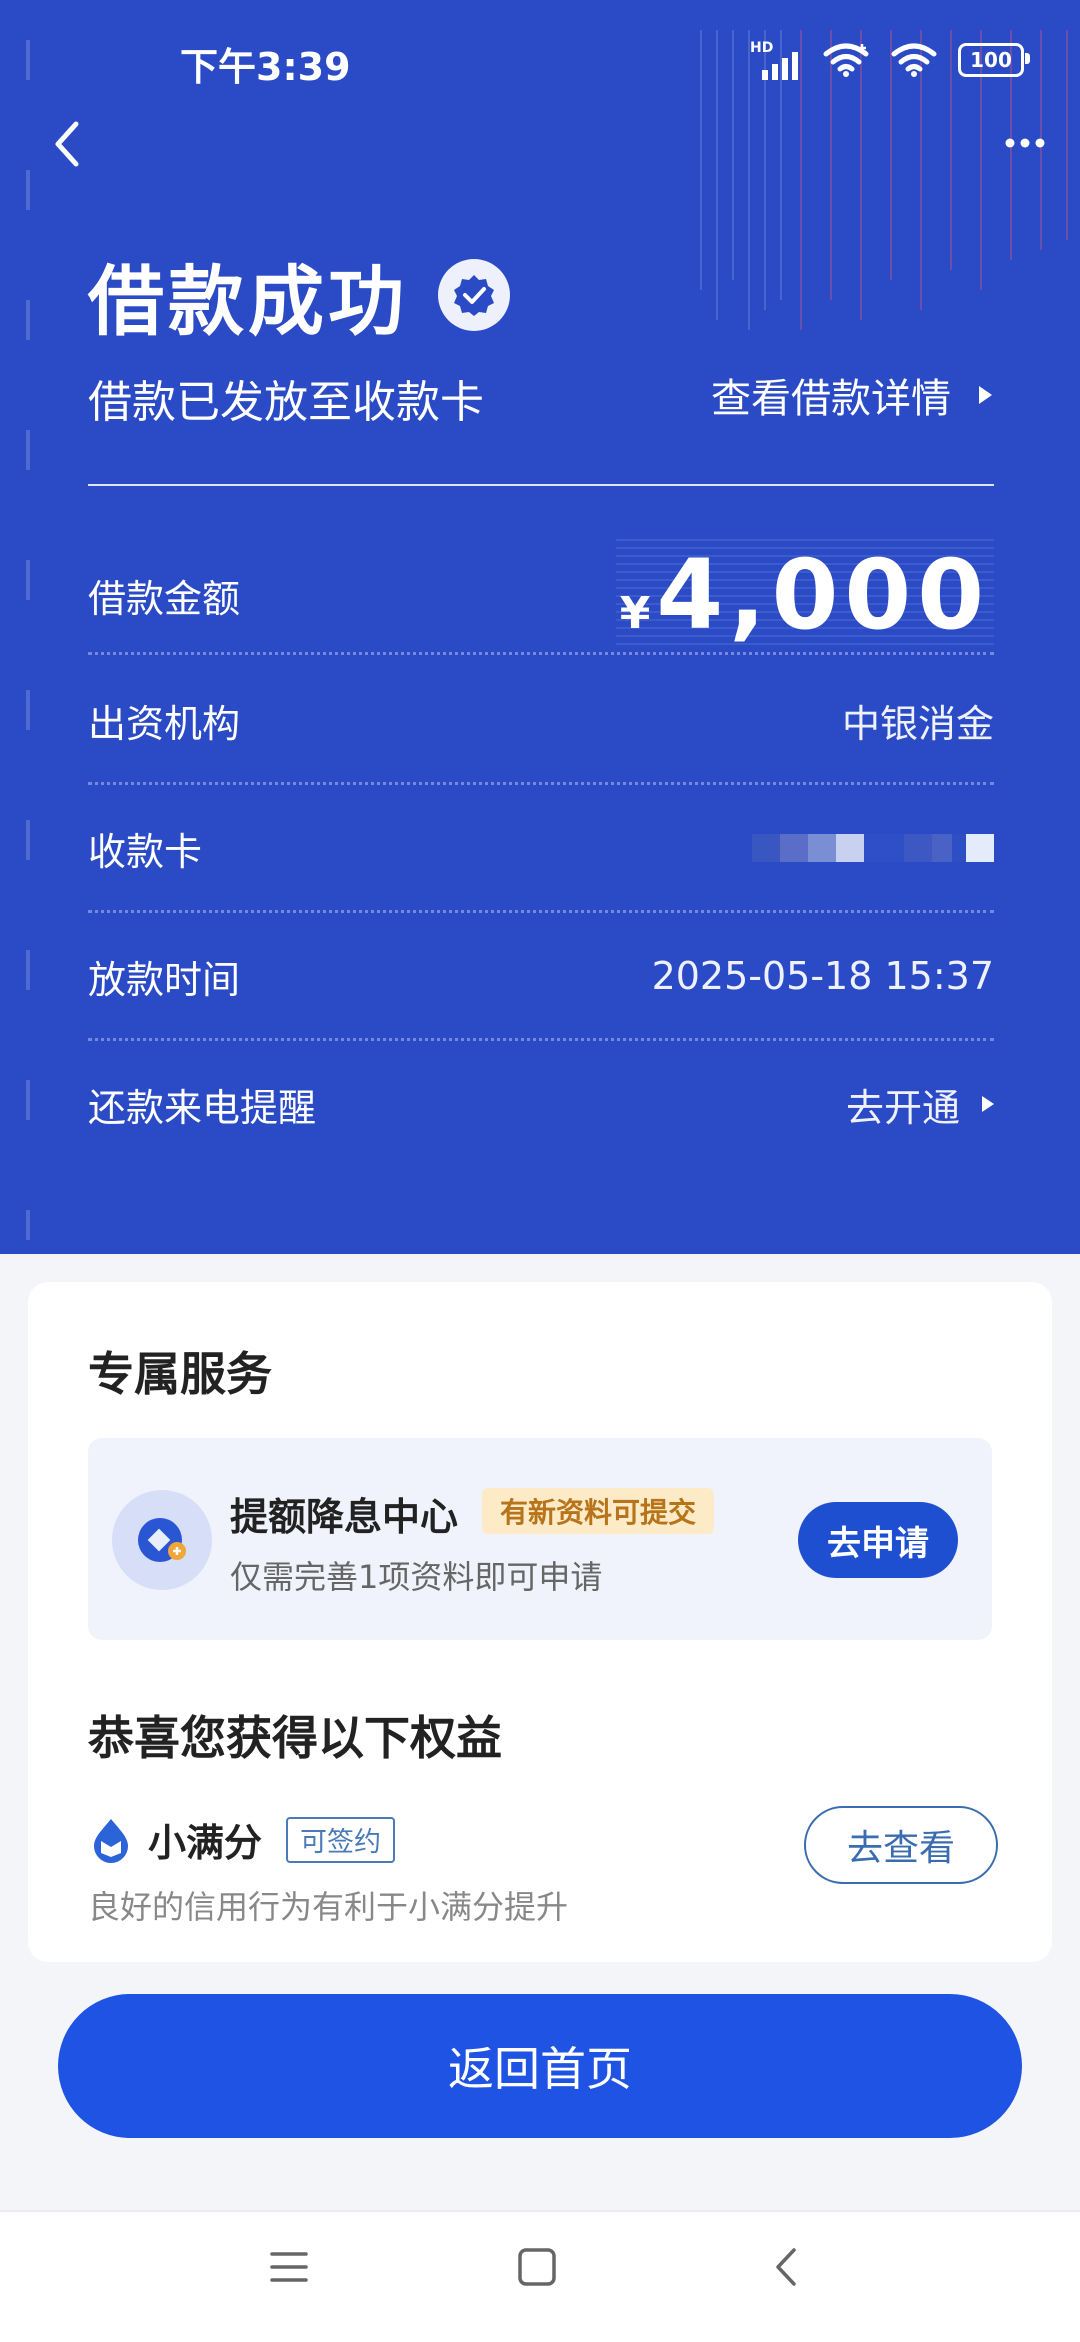 This screenshot has height=2342, width=1080. Describe the element at coordinates (787, 2267) in the screenshot. I see `back-nav-icon` at that location.